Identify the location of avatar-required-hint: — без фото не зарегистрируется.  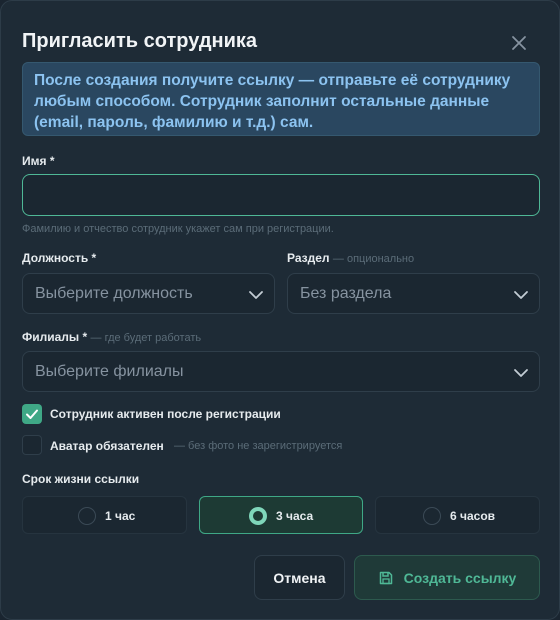
(258, 446).